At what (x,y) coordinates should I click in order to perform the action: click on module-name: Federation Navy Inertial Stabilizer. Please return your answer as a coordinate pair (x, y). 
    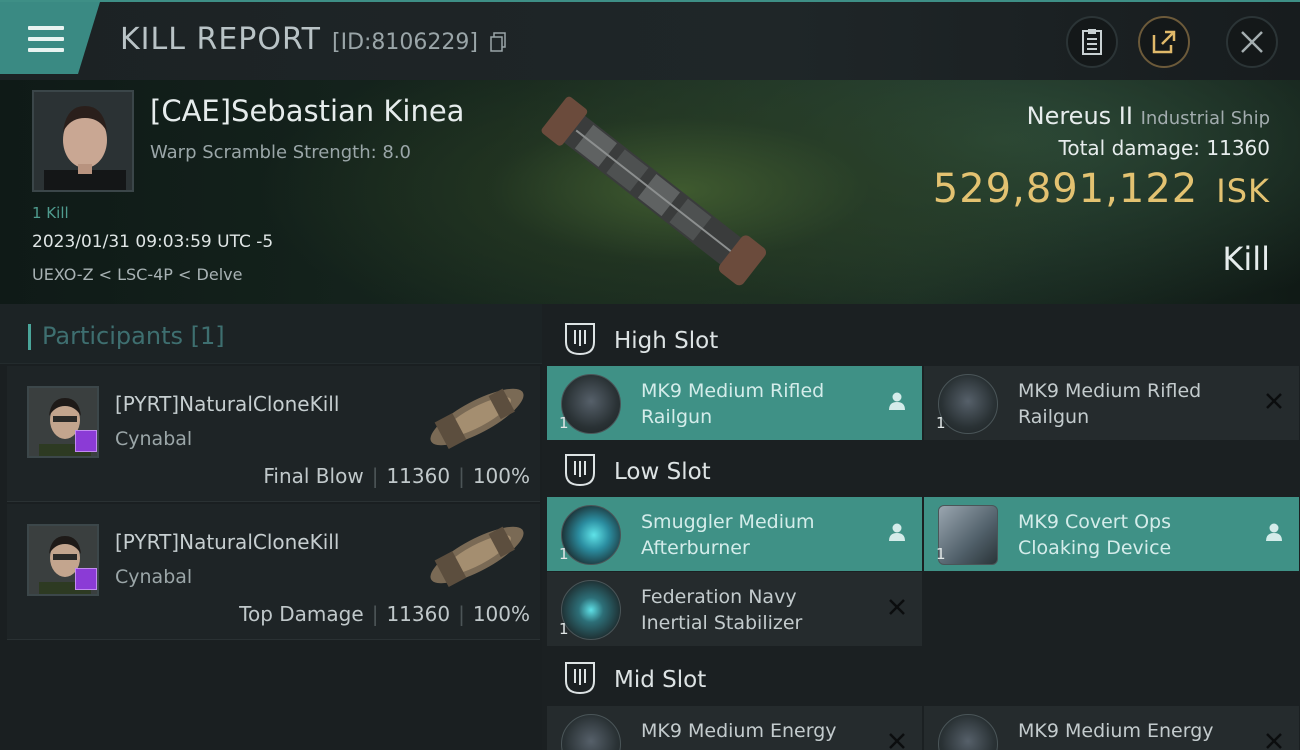
    Looking at the image, I should click on (756, 610).